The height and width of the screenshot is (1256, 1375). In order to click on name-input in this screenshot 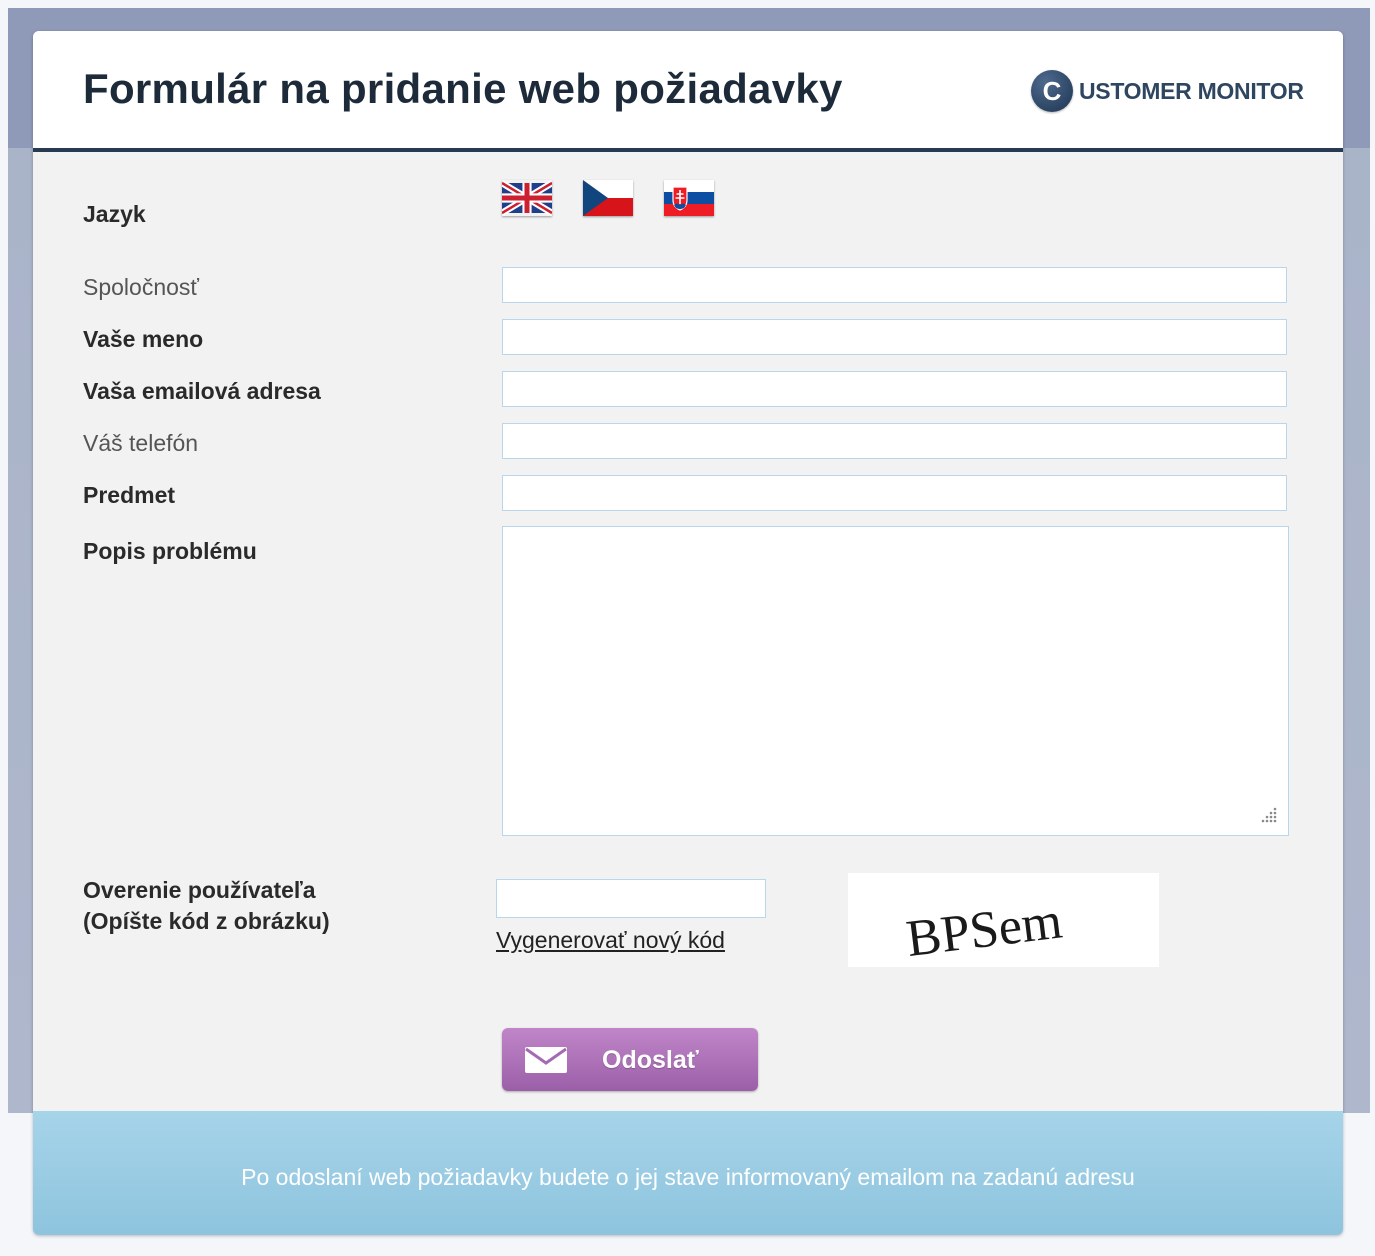, I will do `click(894, 337)`.